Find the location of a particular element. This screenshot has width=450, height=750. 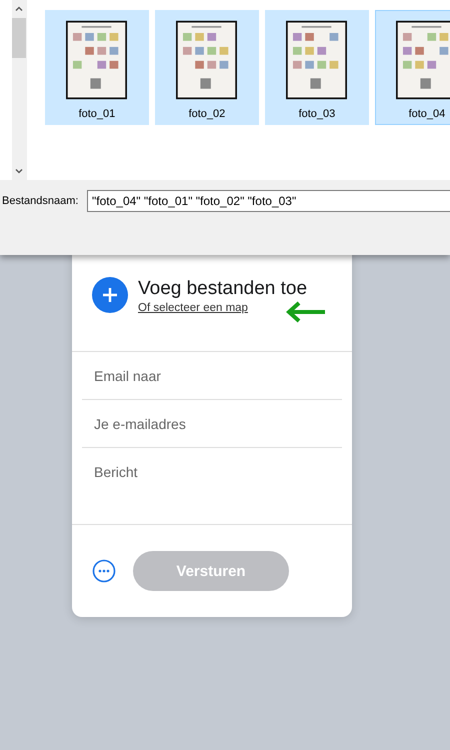

input-field: Je e-mailadres is located at coordinates (212, 424).